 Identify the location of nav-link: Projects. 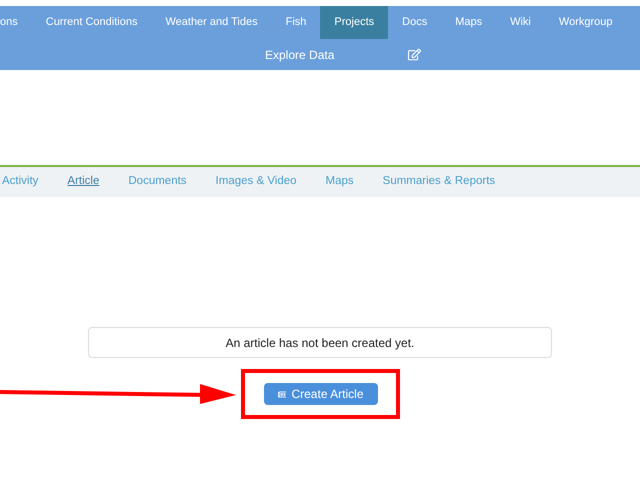
(354, 22).